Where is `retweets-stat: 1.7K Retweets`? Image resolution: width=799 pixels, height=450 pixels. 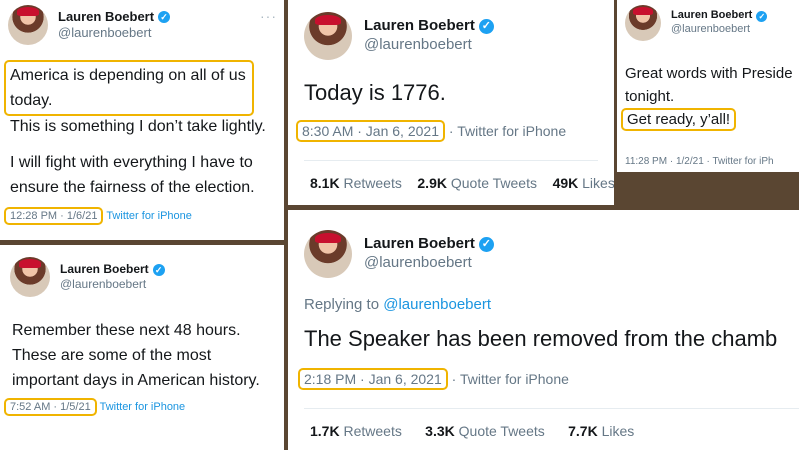
retweets-stat: 1.7K Retweets is located at coordinates (356, 431).